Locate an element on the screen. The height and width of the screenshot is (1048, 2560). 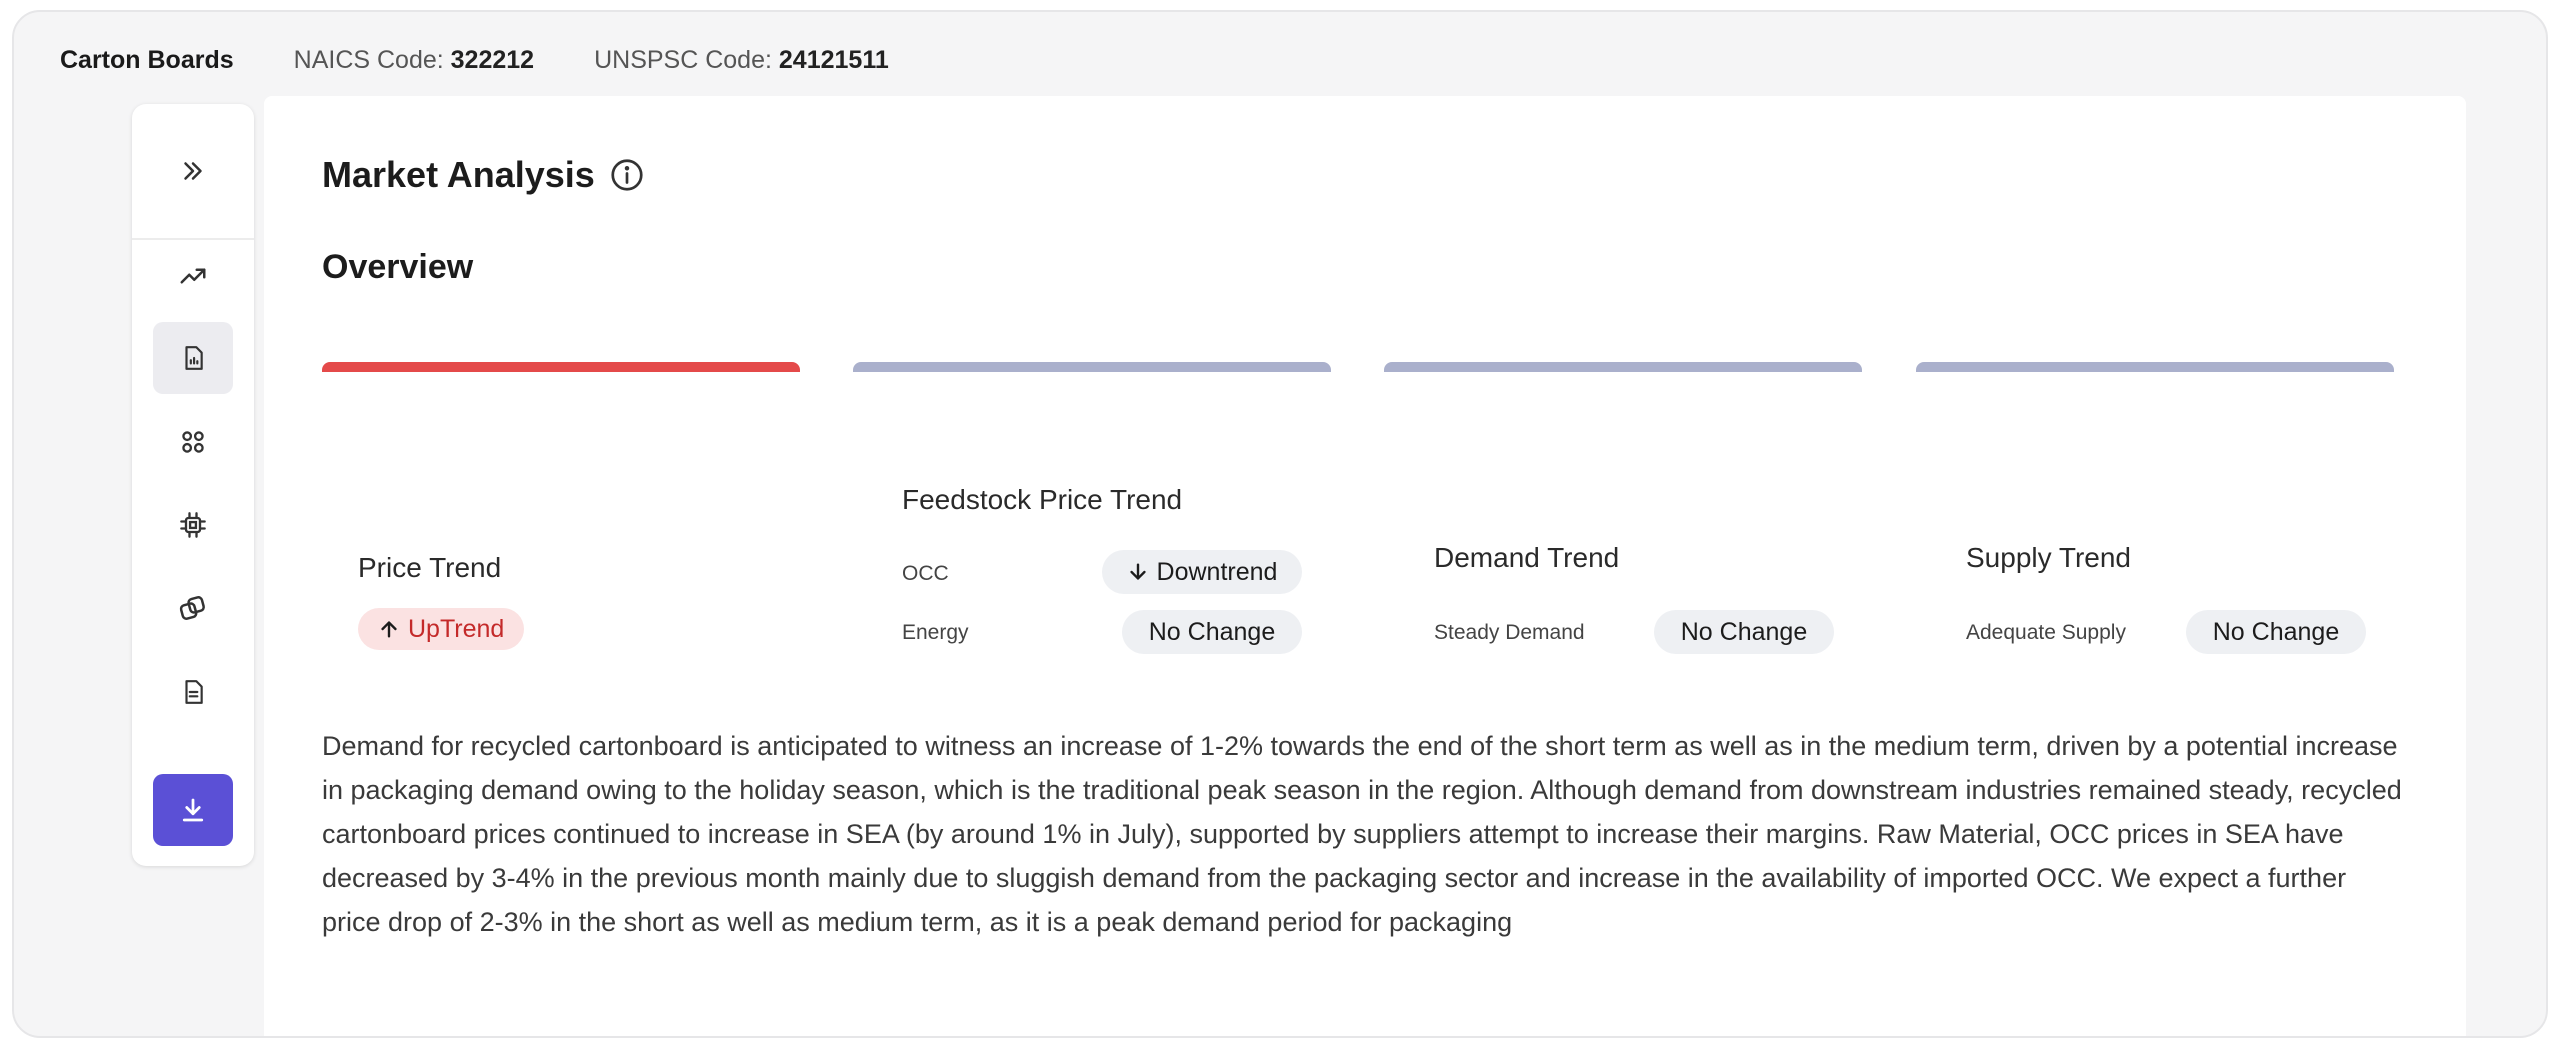
sidebar-item-document is located at coordinates (193, 692).